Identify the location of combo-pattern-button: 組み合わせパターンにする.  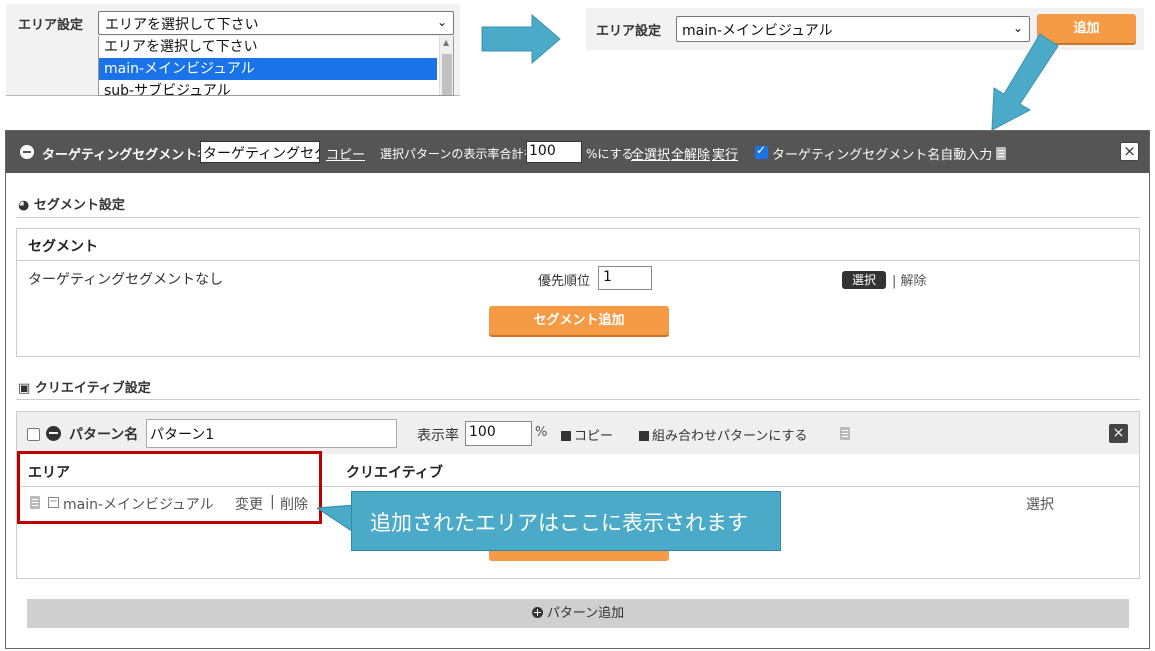
(723, 434).